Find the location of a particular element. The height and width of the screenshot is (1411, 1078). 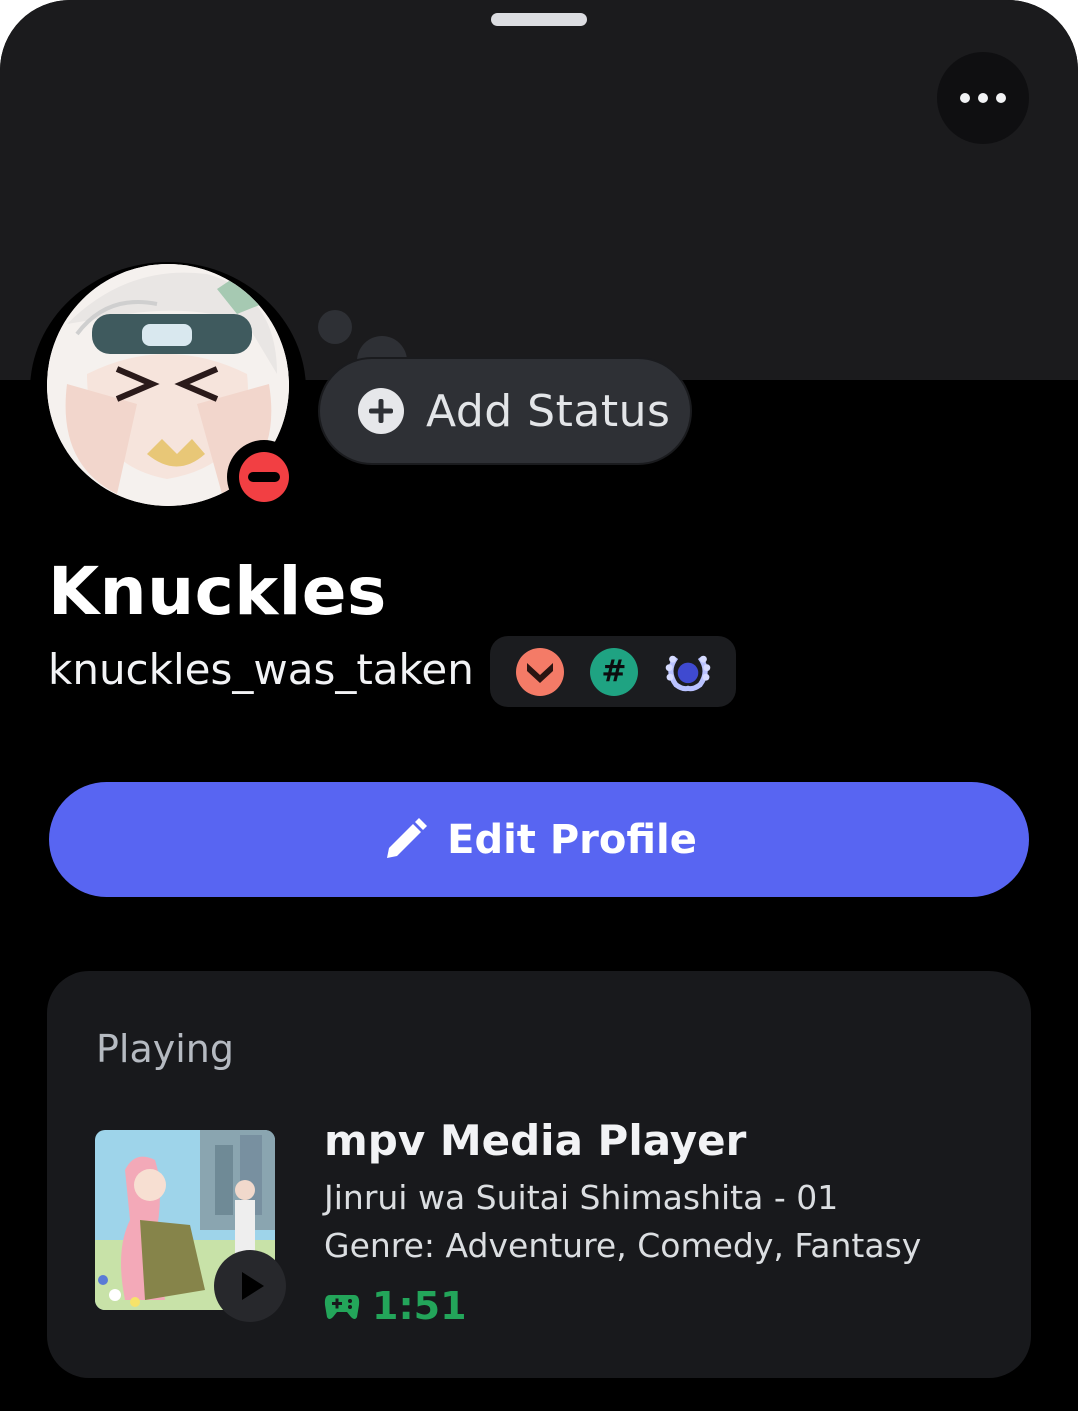

display-name: Knuckles is located at coordinates (217, 591).